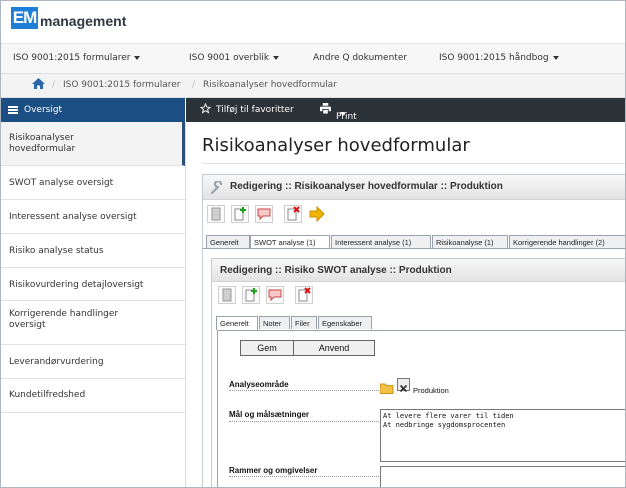 The image size is (626, 488). Describe the element at coordinates (387, 388) in the screenshot. I see `folder-icon` at that location.